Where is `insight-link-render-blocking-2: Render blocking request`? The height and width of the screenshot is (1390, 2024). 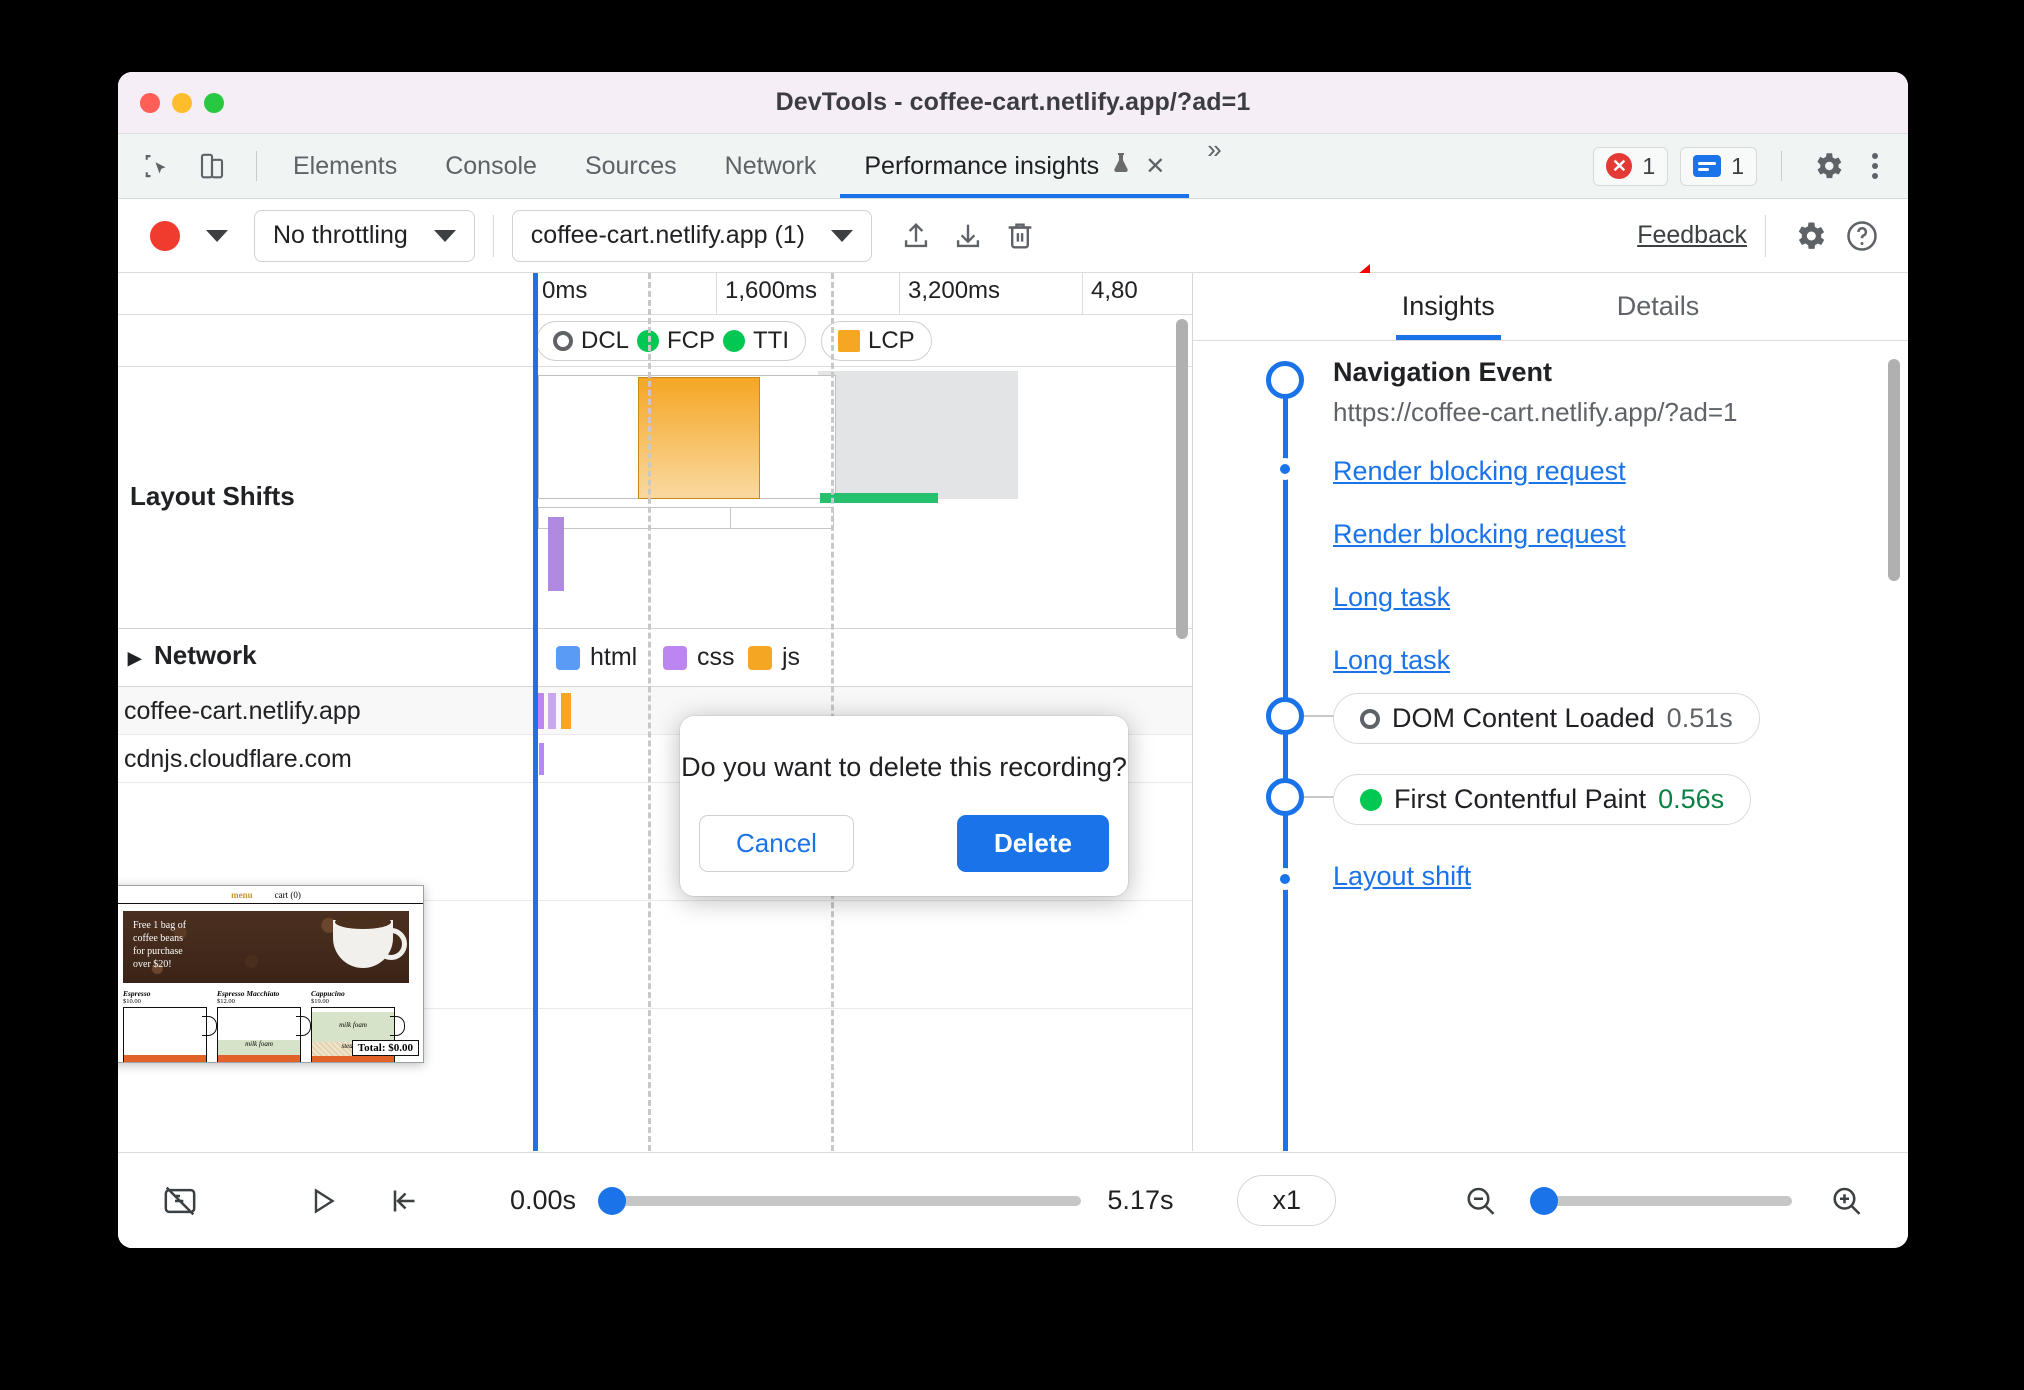 insight-link-render-blocking-2: Render blocking request is located at coordinates (1479, 534).